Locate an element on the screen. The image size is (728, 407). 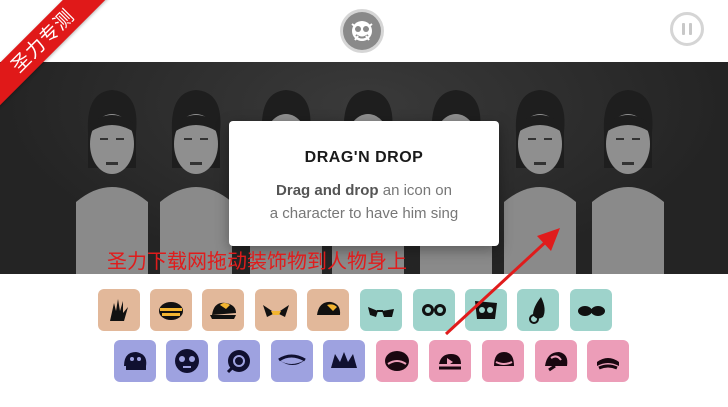
dialog-body-rest: an icon on is located at coordinates (415, 190).